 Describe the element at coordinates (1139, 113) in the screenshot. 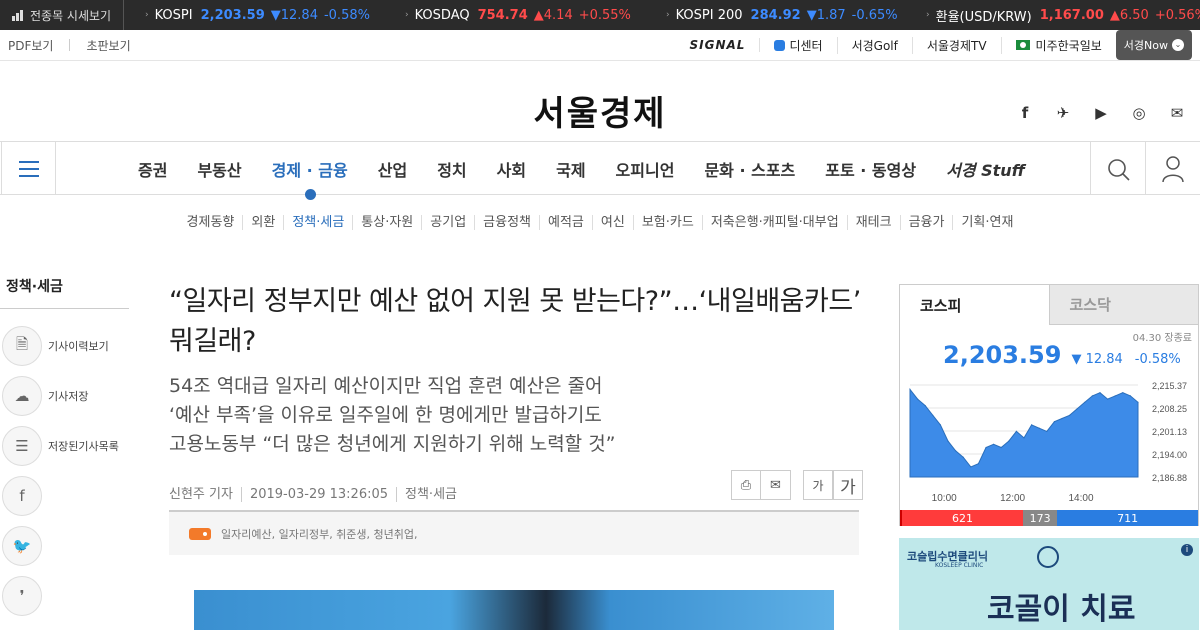

I see `instagram-icon: ◎` at that location.